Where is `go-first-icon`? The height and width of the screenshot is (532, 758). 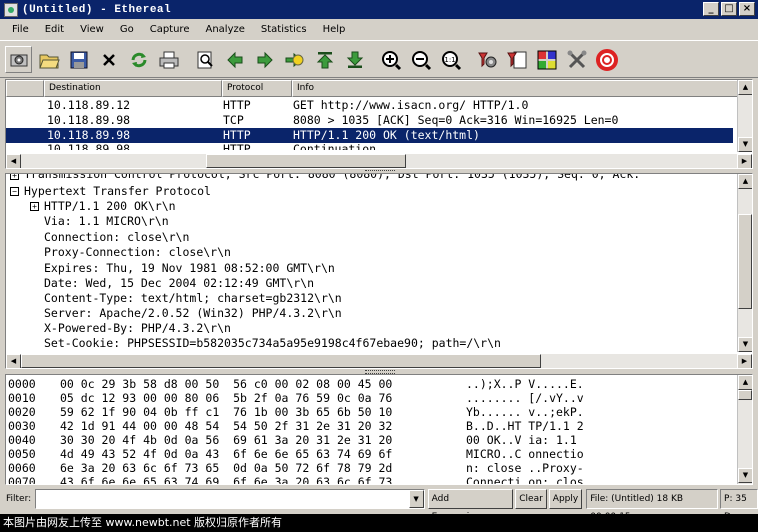 go-first-icon is located at coordinates (324, 59).